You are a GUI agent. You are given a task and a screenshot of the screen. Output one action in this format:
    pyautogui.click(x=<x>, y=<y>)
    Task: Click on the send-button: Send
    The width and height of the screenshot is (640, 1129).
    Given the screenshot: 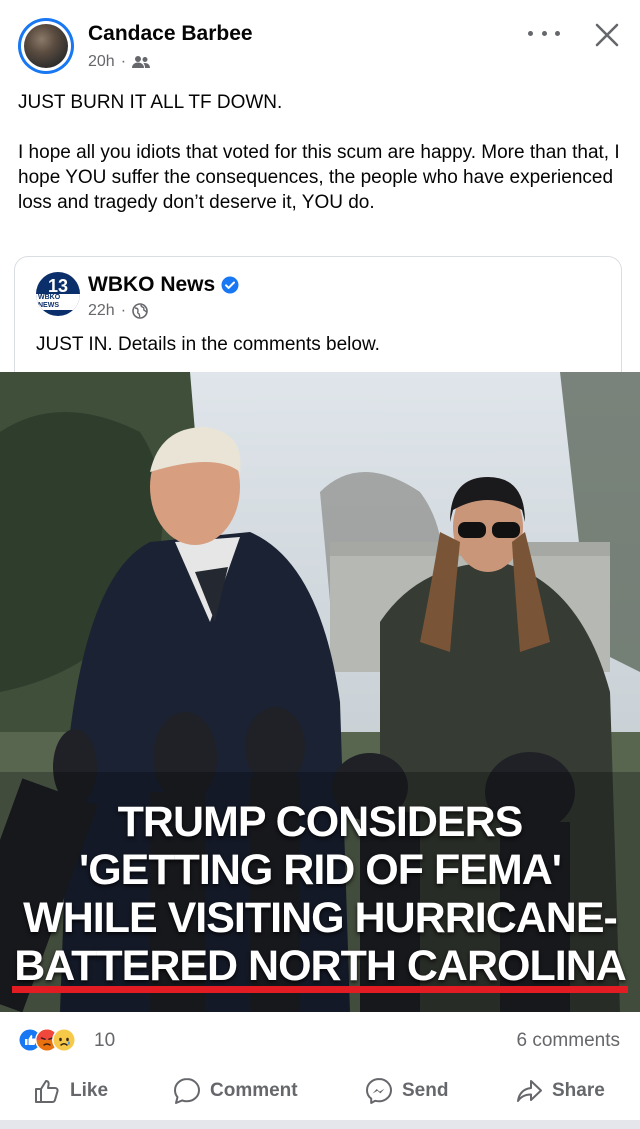 What is the action you would take?
    pyautogui.click(x=406, y=1091)
    